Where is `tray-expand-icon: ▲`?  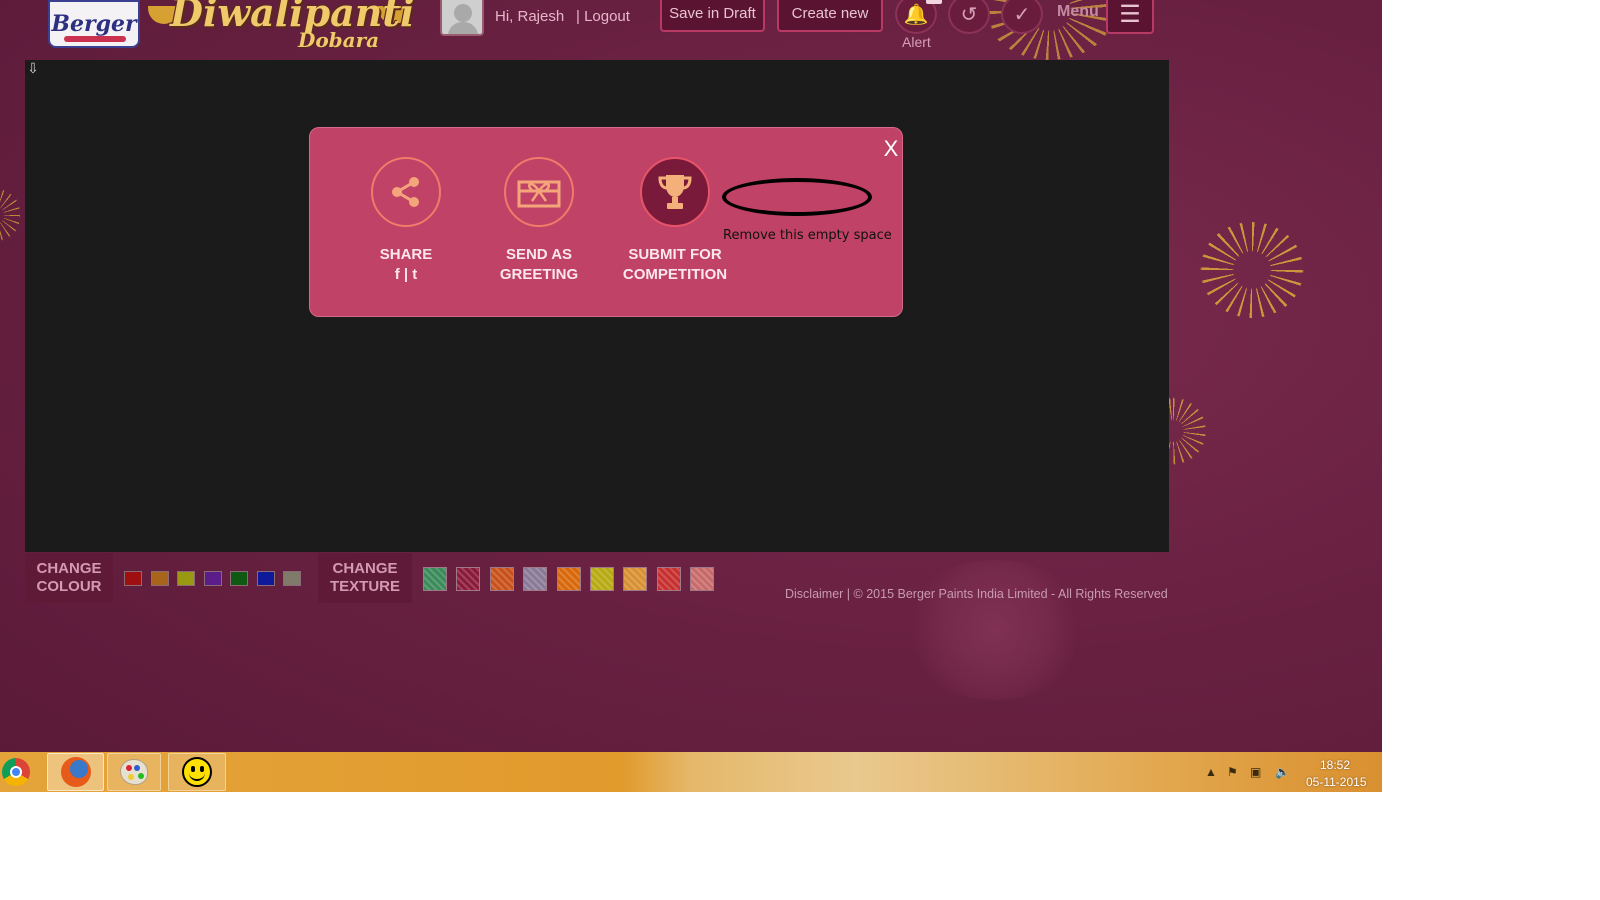 tray-expand-icon: ▲ is located at coordinates (1211, 772).